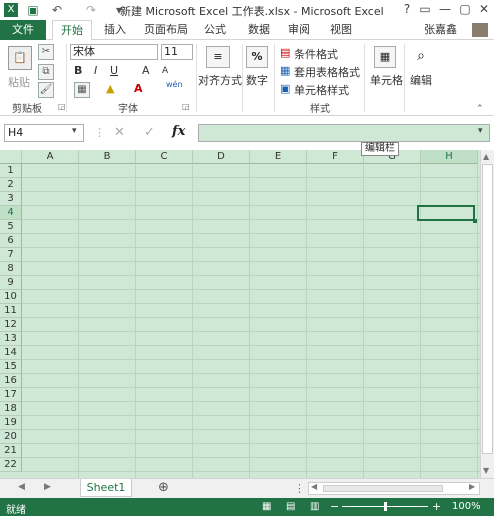 Image resolution: width=494 pixels, height=516 pixels. I want to click on next-sheet-icon: ▶, so click(47, 487).